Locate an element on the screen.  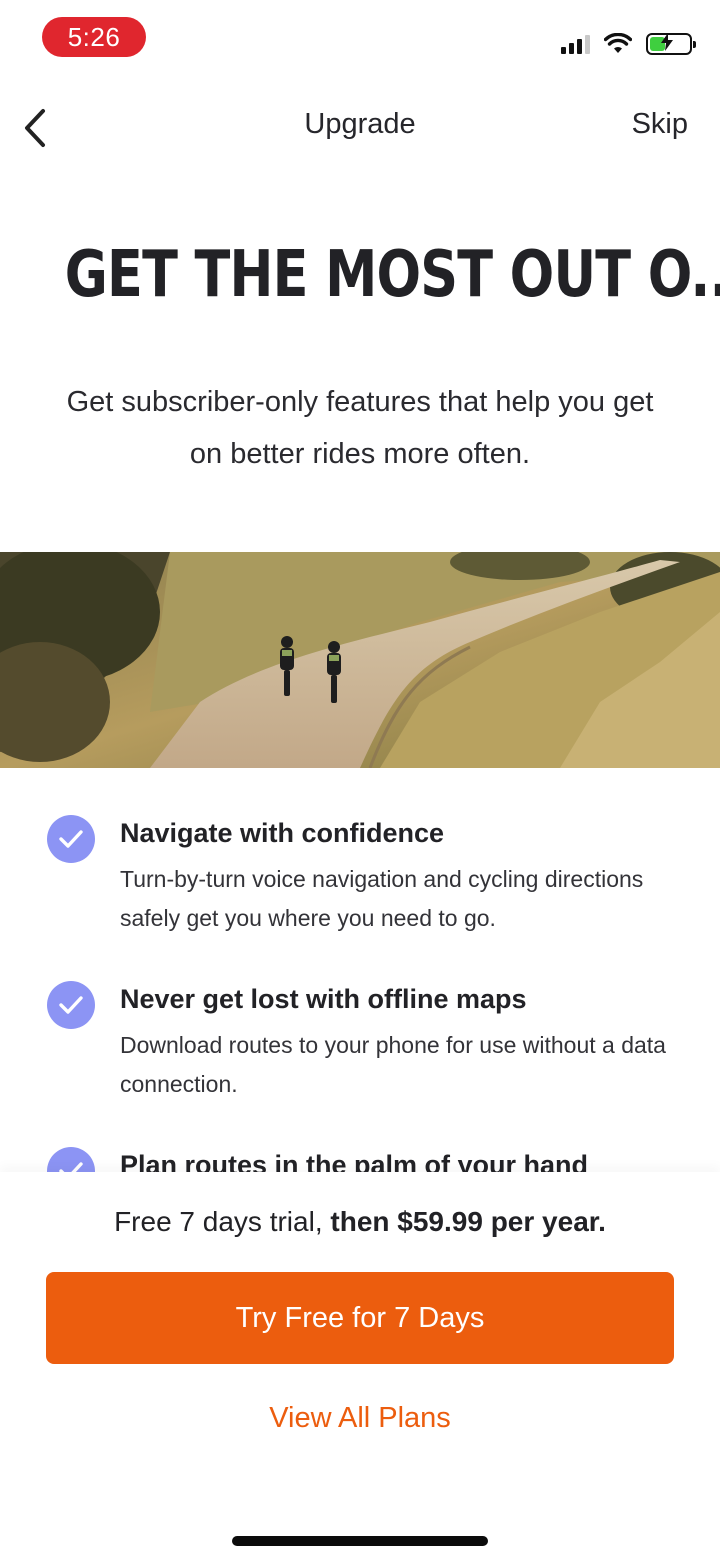
trial-price: then $59.99 per year. is located at coordinates (468, 1221).